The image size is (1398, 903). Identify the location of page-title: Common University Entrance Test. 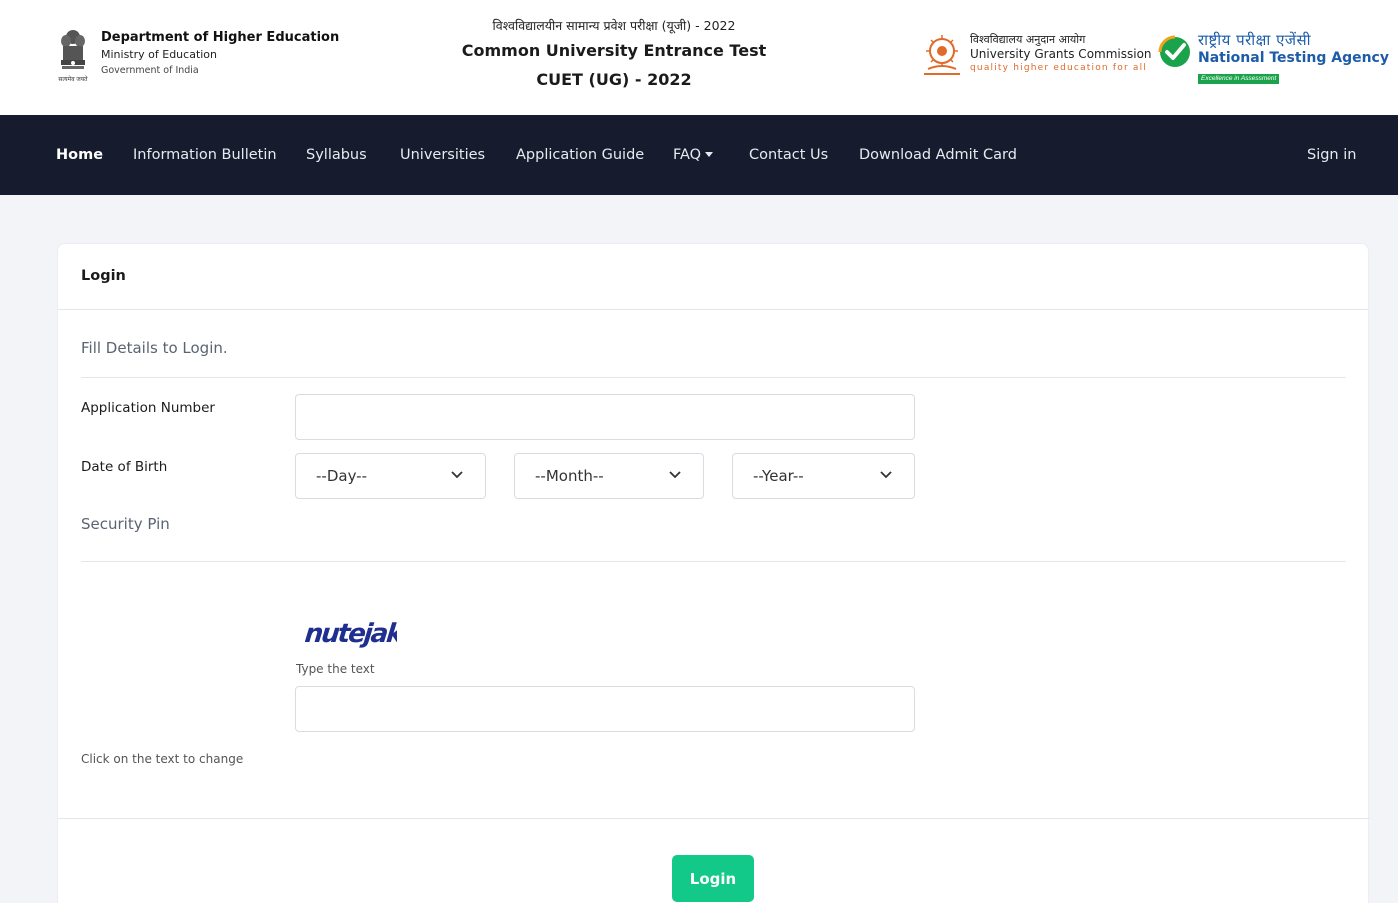
(614, 50).